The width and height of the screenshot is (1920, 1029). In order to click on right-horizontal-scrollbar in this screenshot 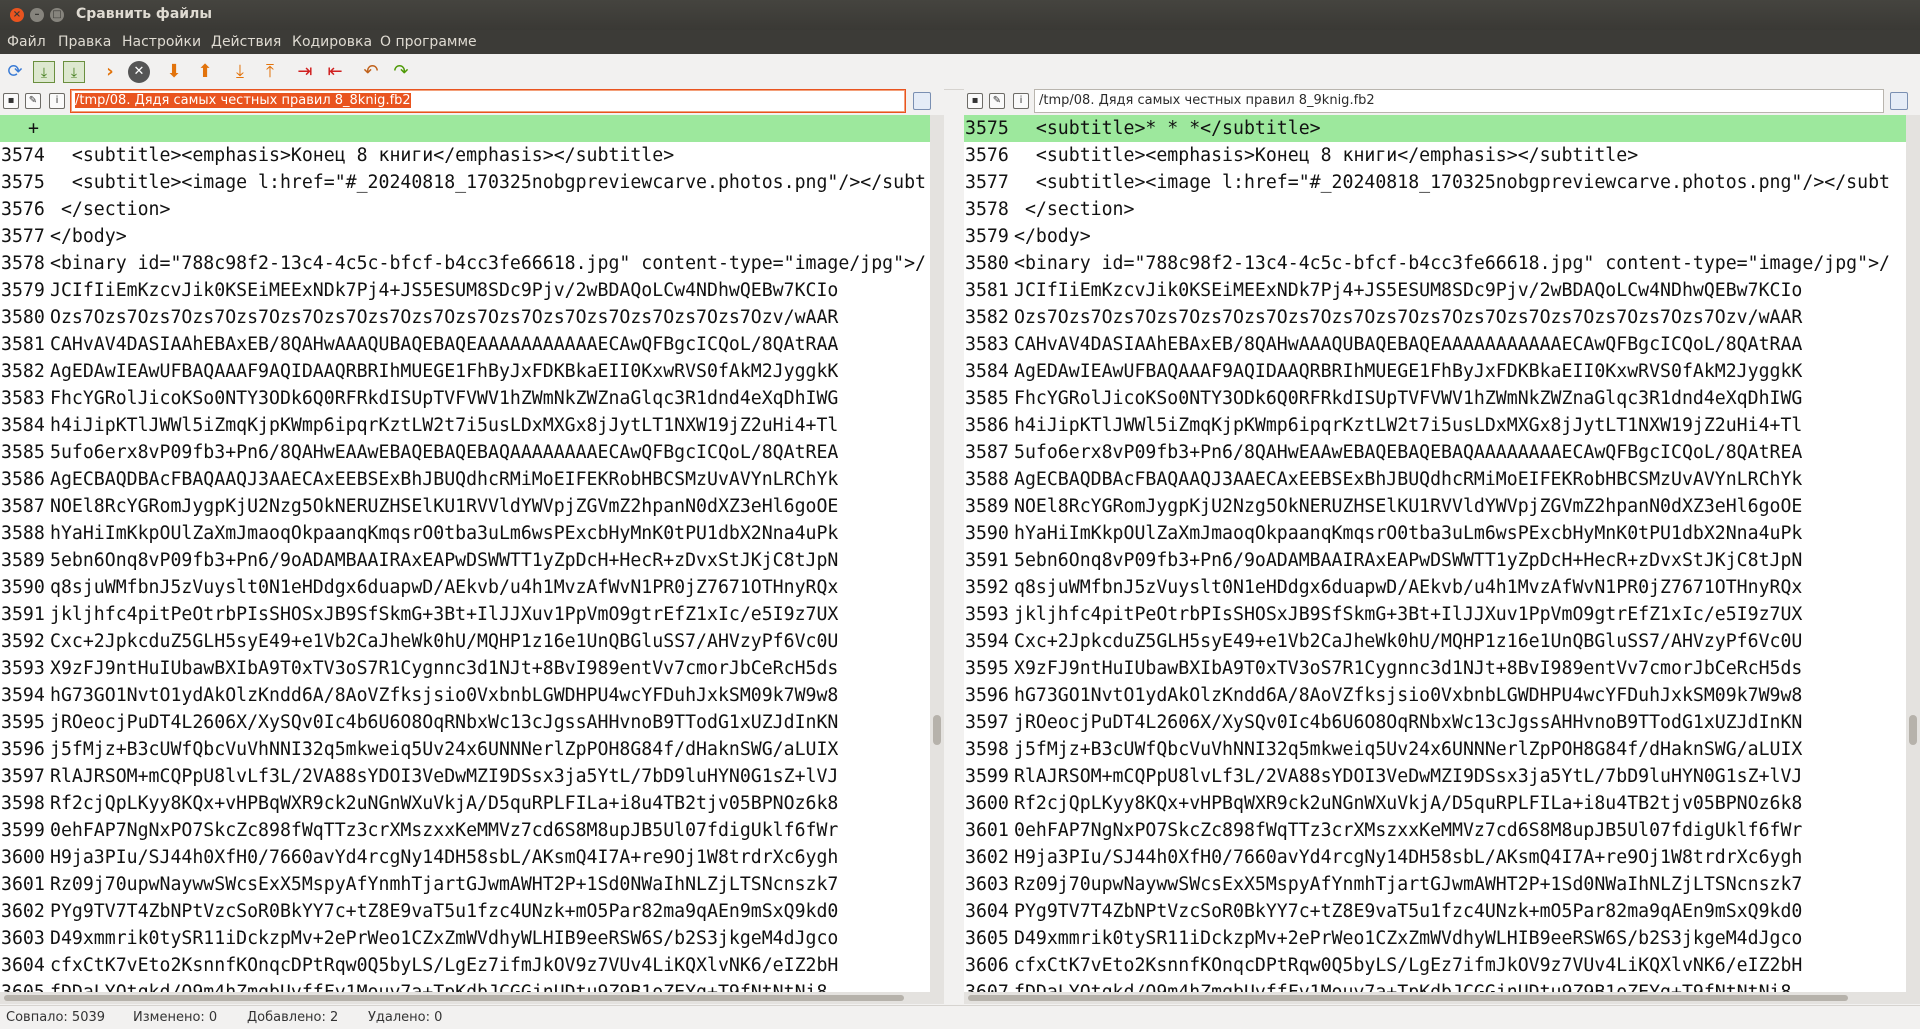, I will do `click(1442, 998)`.